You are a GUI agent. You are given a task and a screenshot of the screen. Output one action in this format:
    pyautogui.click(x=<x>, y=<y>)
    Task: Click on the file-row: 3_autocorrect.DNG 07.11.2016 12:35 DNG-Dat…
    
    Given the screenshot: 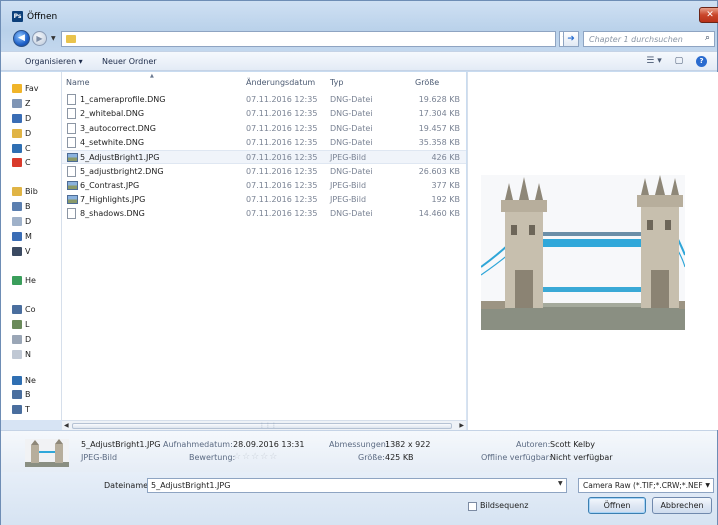 What is the action you would take?
    pyautogui.click(x=264, y=129)
    